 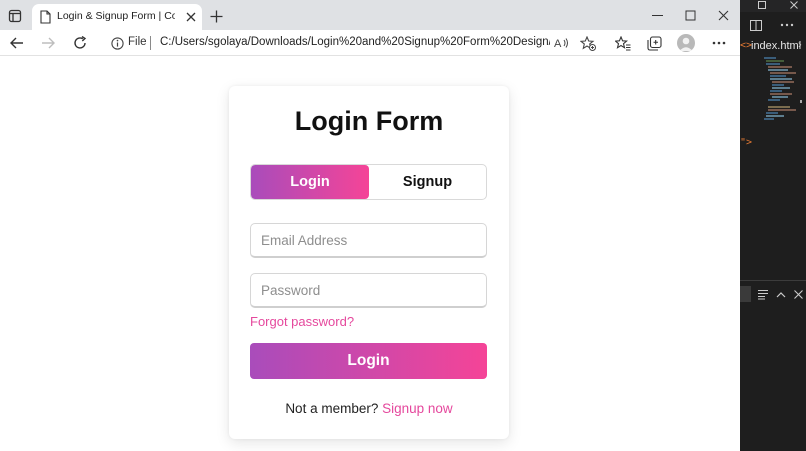 What do you see at coordinates (719, 43) in the screenshot?
I see `more-icon` at bounding box center [719, 43].